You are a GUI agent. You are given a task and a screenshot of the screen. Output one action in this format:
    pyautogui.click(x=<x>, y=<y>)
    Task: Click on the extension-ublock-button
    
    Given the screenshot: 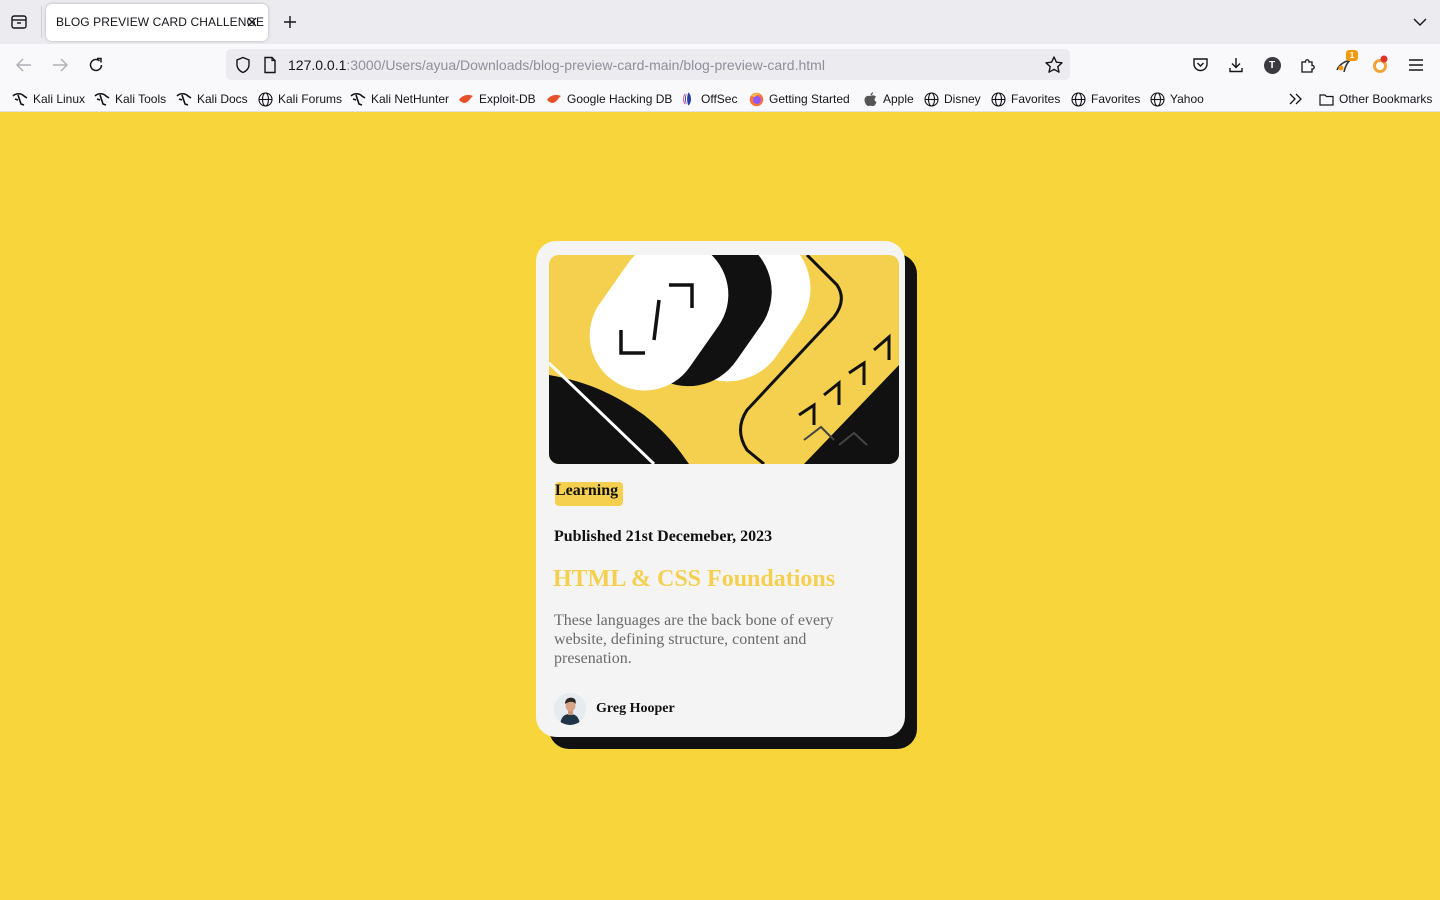 What is the action you would take?
    pyautogui.click(x=1380, y=65)
    